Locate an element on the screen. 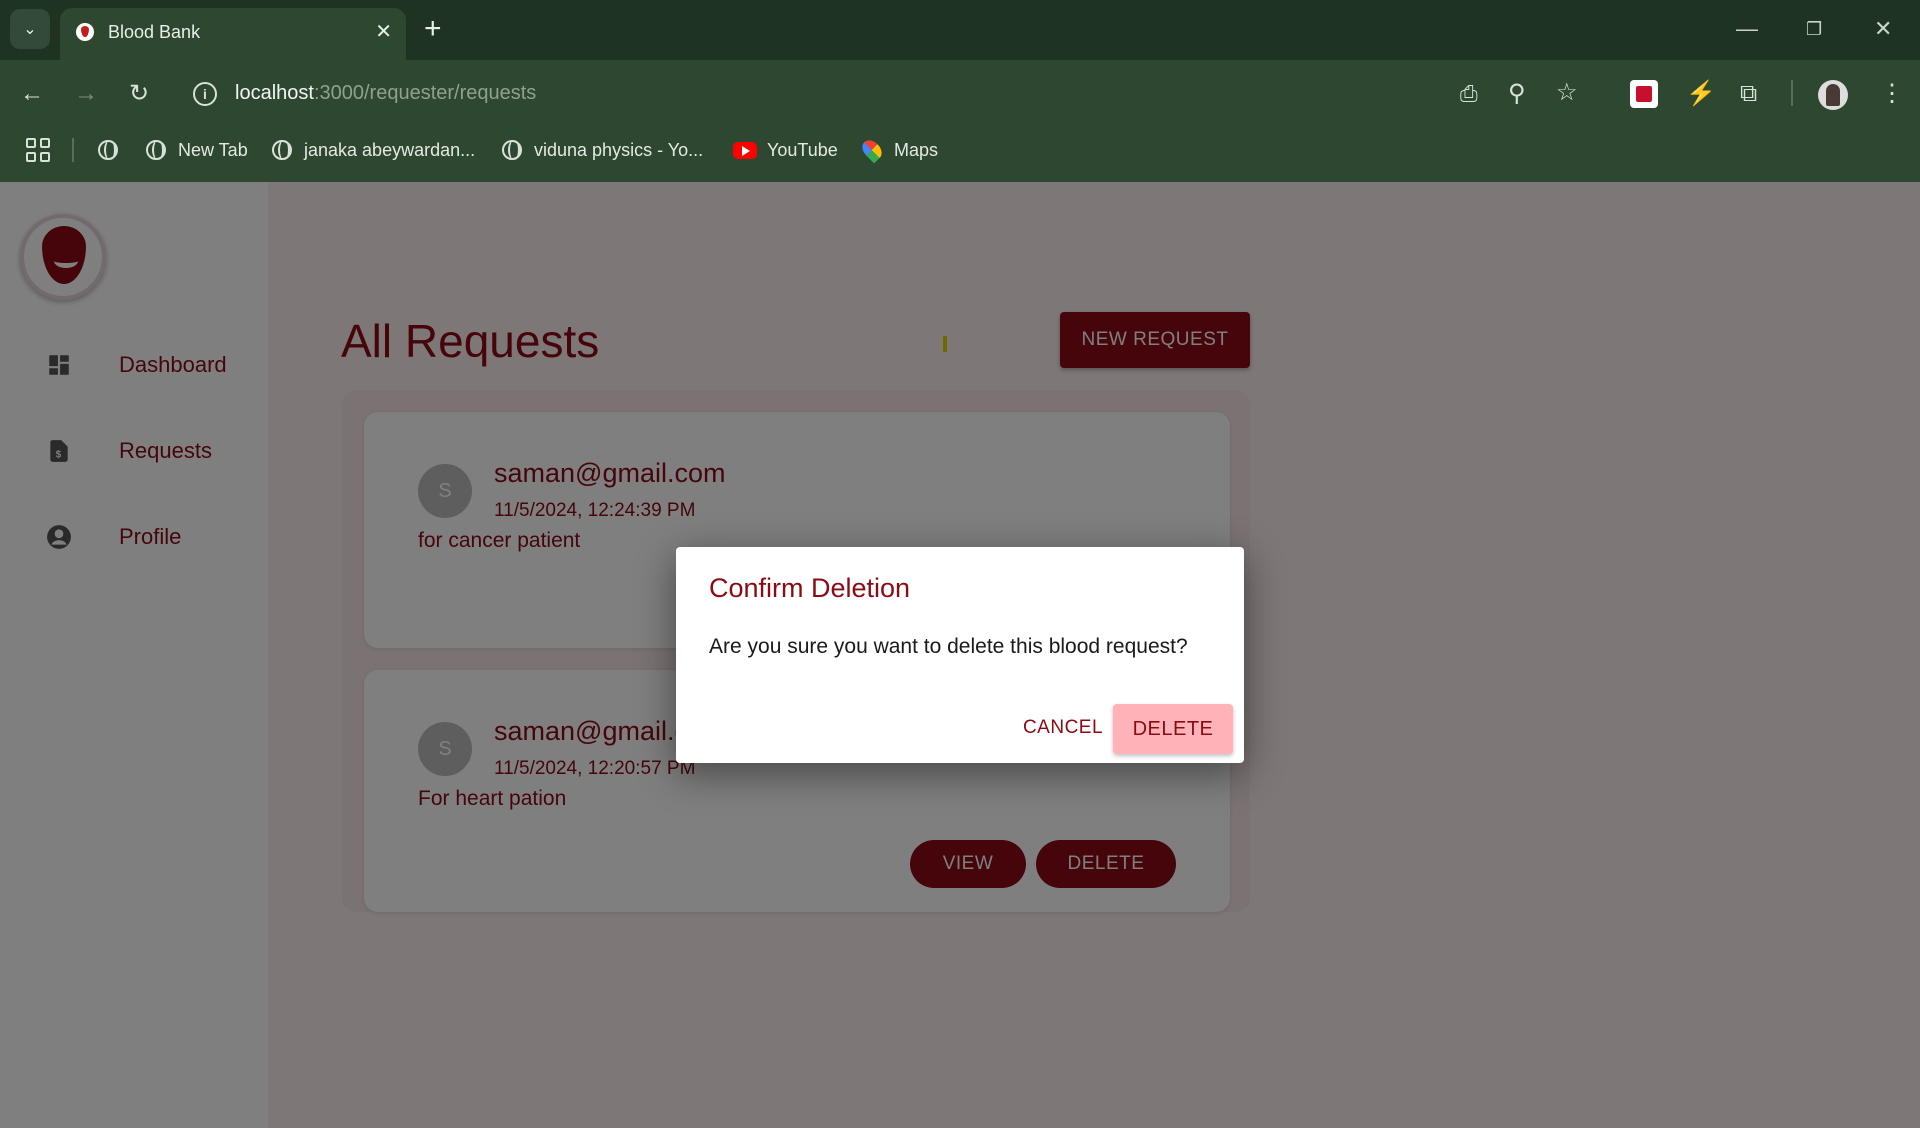 The width and height of the screenshot is (1920, 1128). bookmark-star-icon: ☆ is located at coordinates (1567, 93).